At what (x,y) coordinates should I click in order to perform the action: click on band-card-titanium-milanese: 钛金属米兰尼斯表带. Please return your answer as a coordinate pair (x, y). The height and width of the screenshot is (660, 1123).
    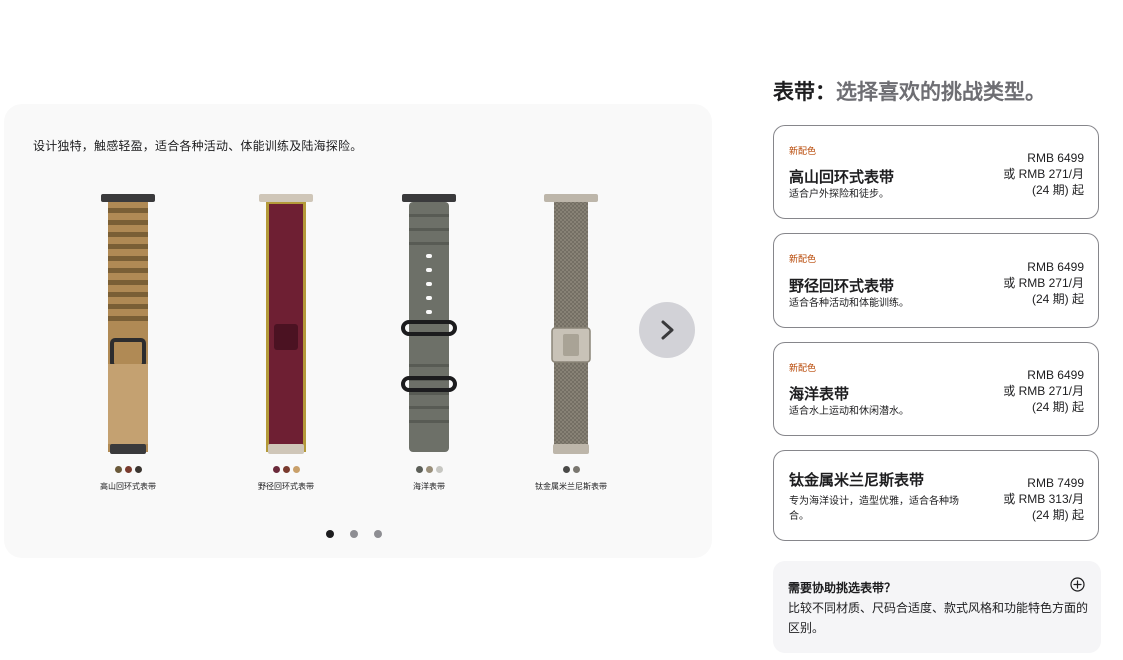
    Looking at the image, I should click on (571, 343).